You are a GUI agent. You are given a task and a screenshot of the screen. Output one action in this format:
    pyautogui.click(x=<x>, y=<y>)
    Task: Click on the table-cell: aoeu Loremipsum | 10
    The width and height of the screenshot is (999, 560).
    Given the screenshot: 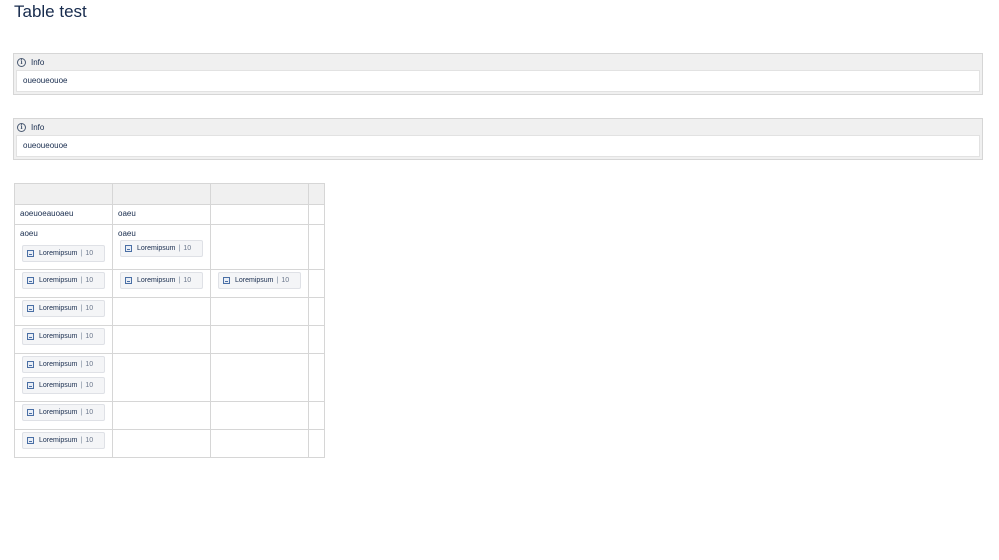 What is the action you would take?
    pyautogui.click(x=63, y=247)
    